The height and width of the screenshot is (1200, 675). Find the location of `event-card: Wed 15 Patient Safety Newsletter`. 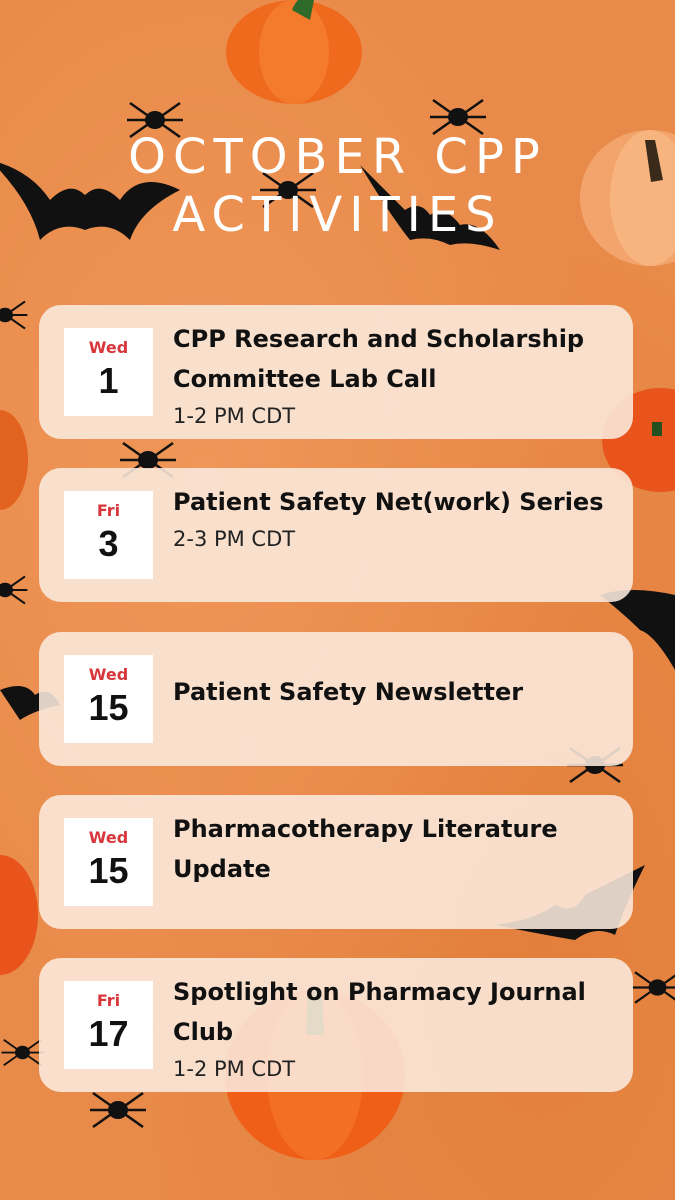

event-card: Wed 15 Patient Safety Newsletter is located at coordinates (336, 699).